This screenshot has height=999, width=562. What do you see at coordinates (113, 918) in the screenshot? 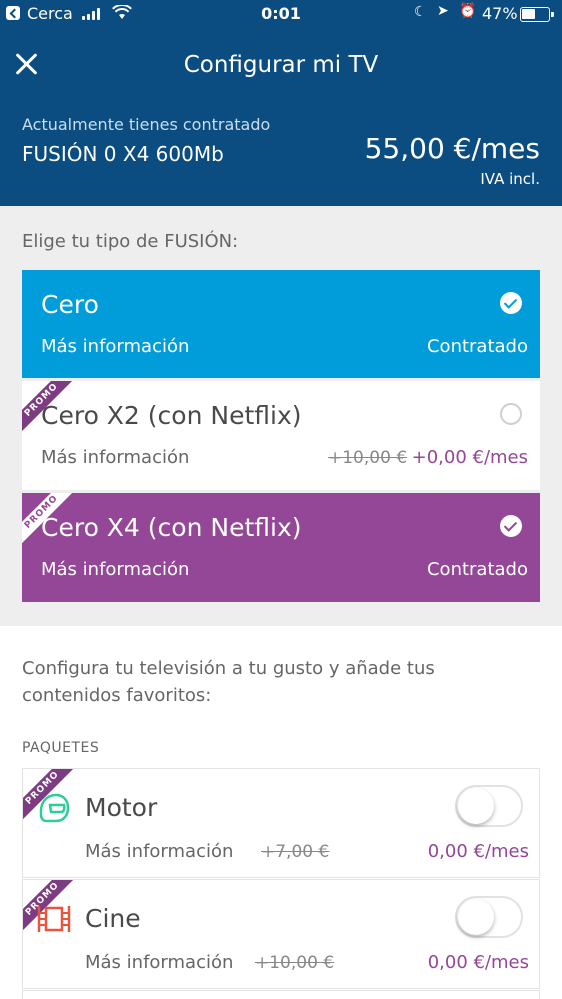
I see `package-name: Cine` at bounding box center [113, 918].